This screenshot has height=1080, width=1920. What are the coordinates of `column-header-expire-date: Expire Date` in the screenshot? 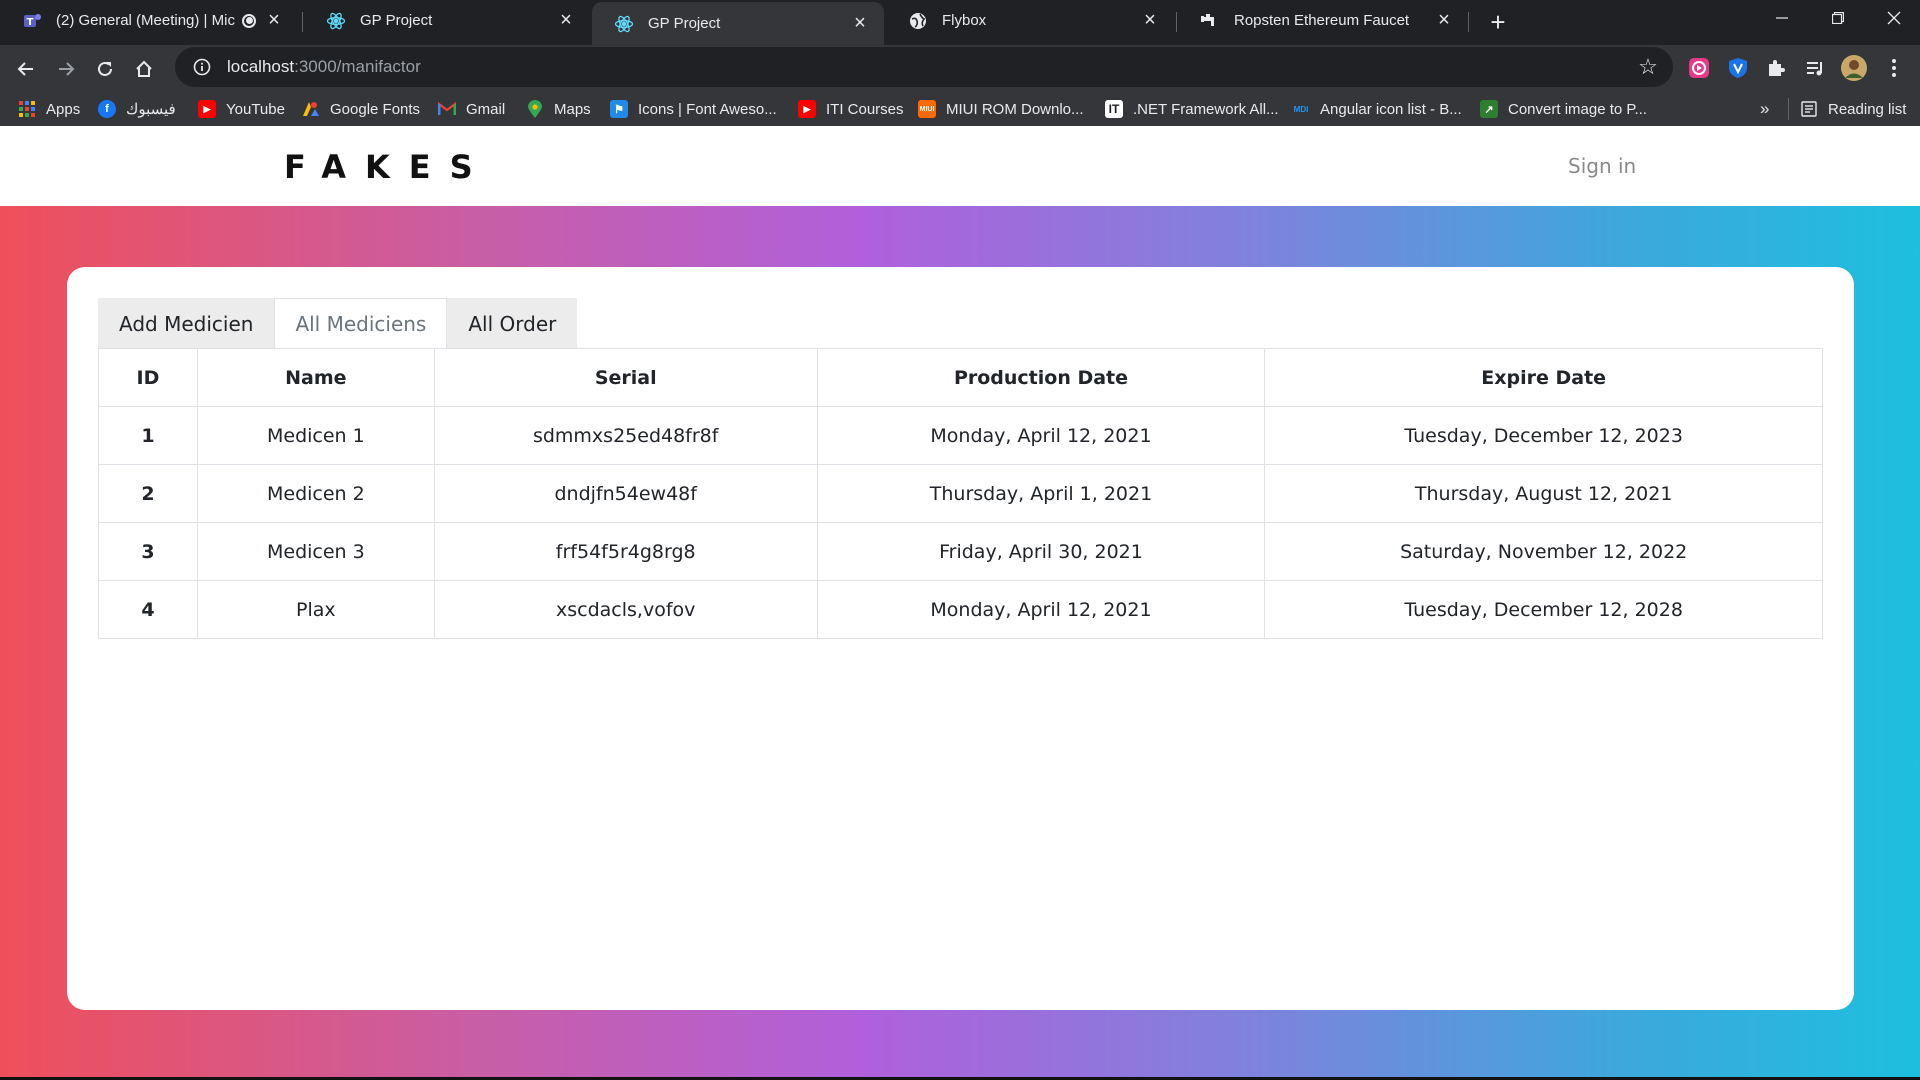 It's located at (1543, 377).